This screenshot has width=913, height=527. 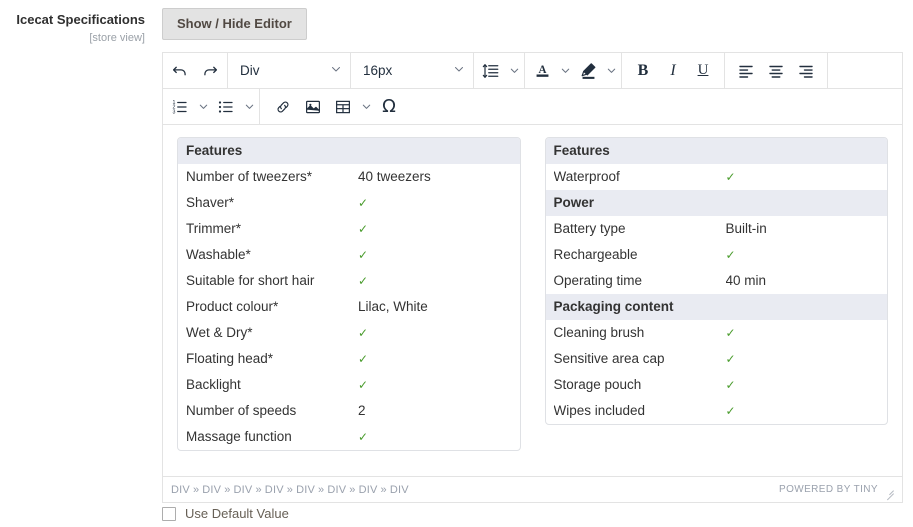 I want to click on align-left-icon, so click(x=746, y=71).